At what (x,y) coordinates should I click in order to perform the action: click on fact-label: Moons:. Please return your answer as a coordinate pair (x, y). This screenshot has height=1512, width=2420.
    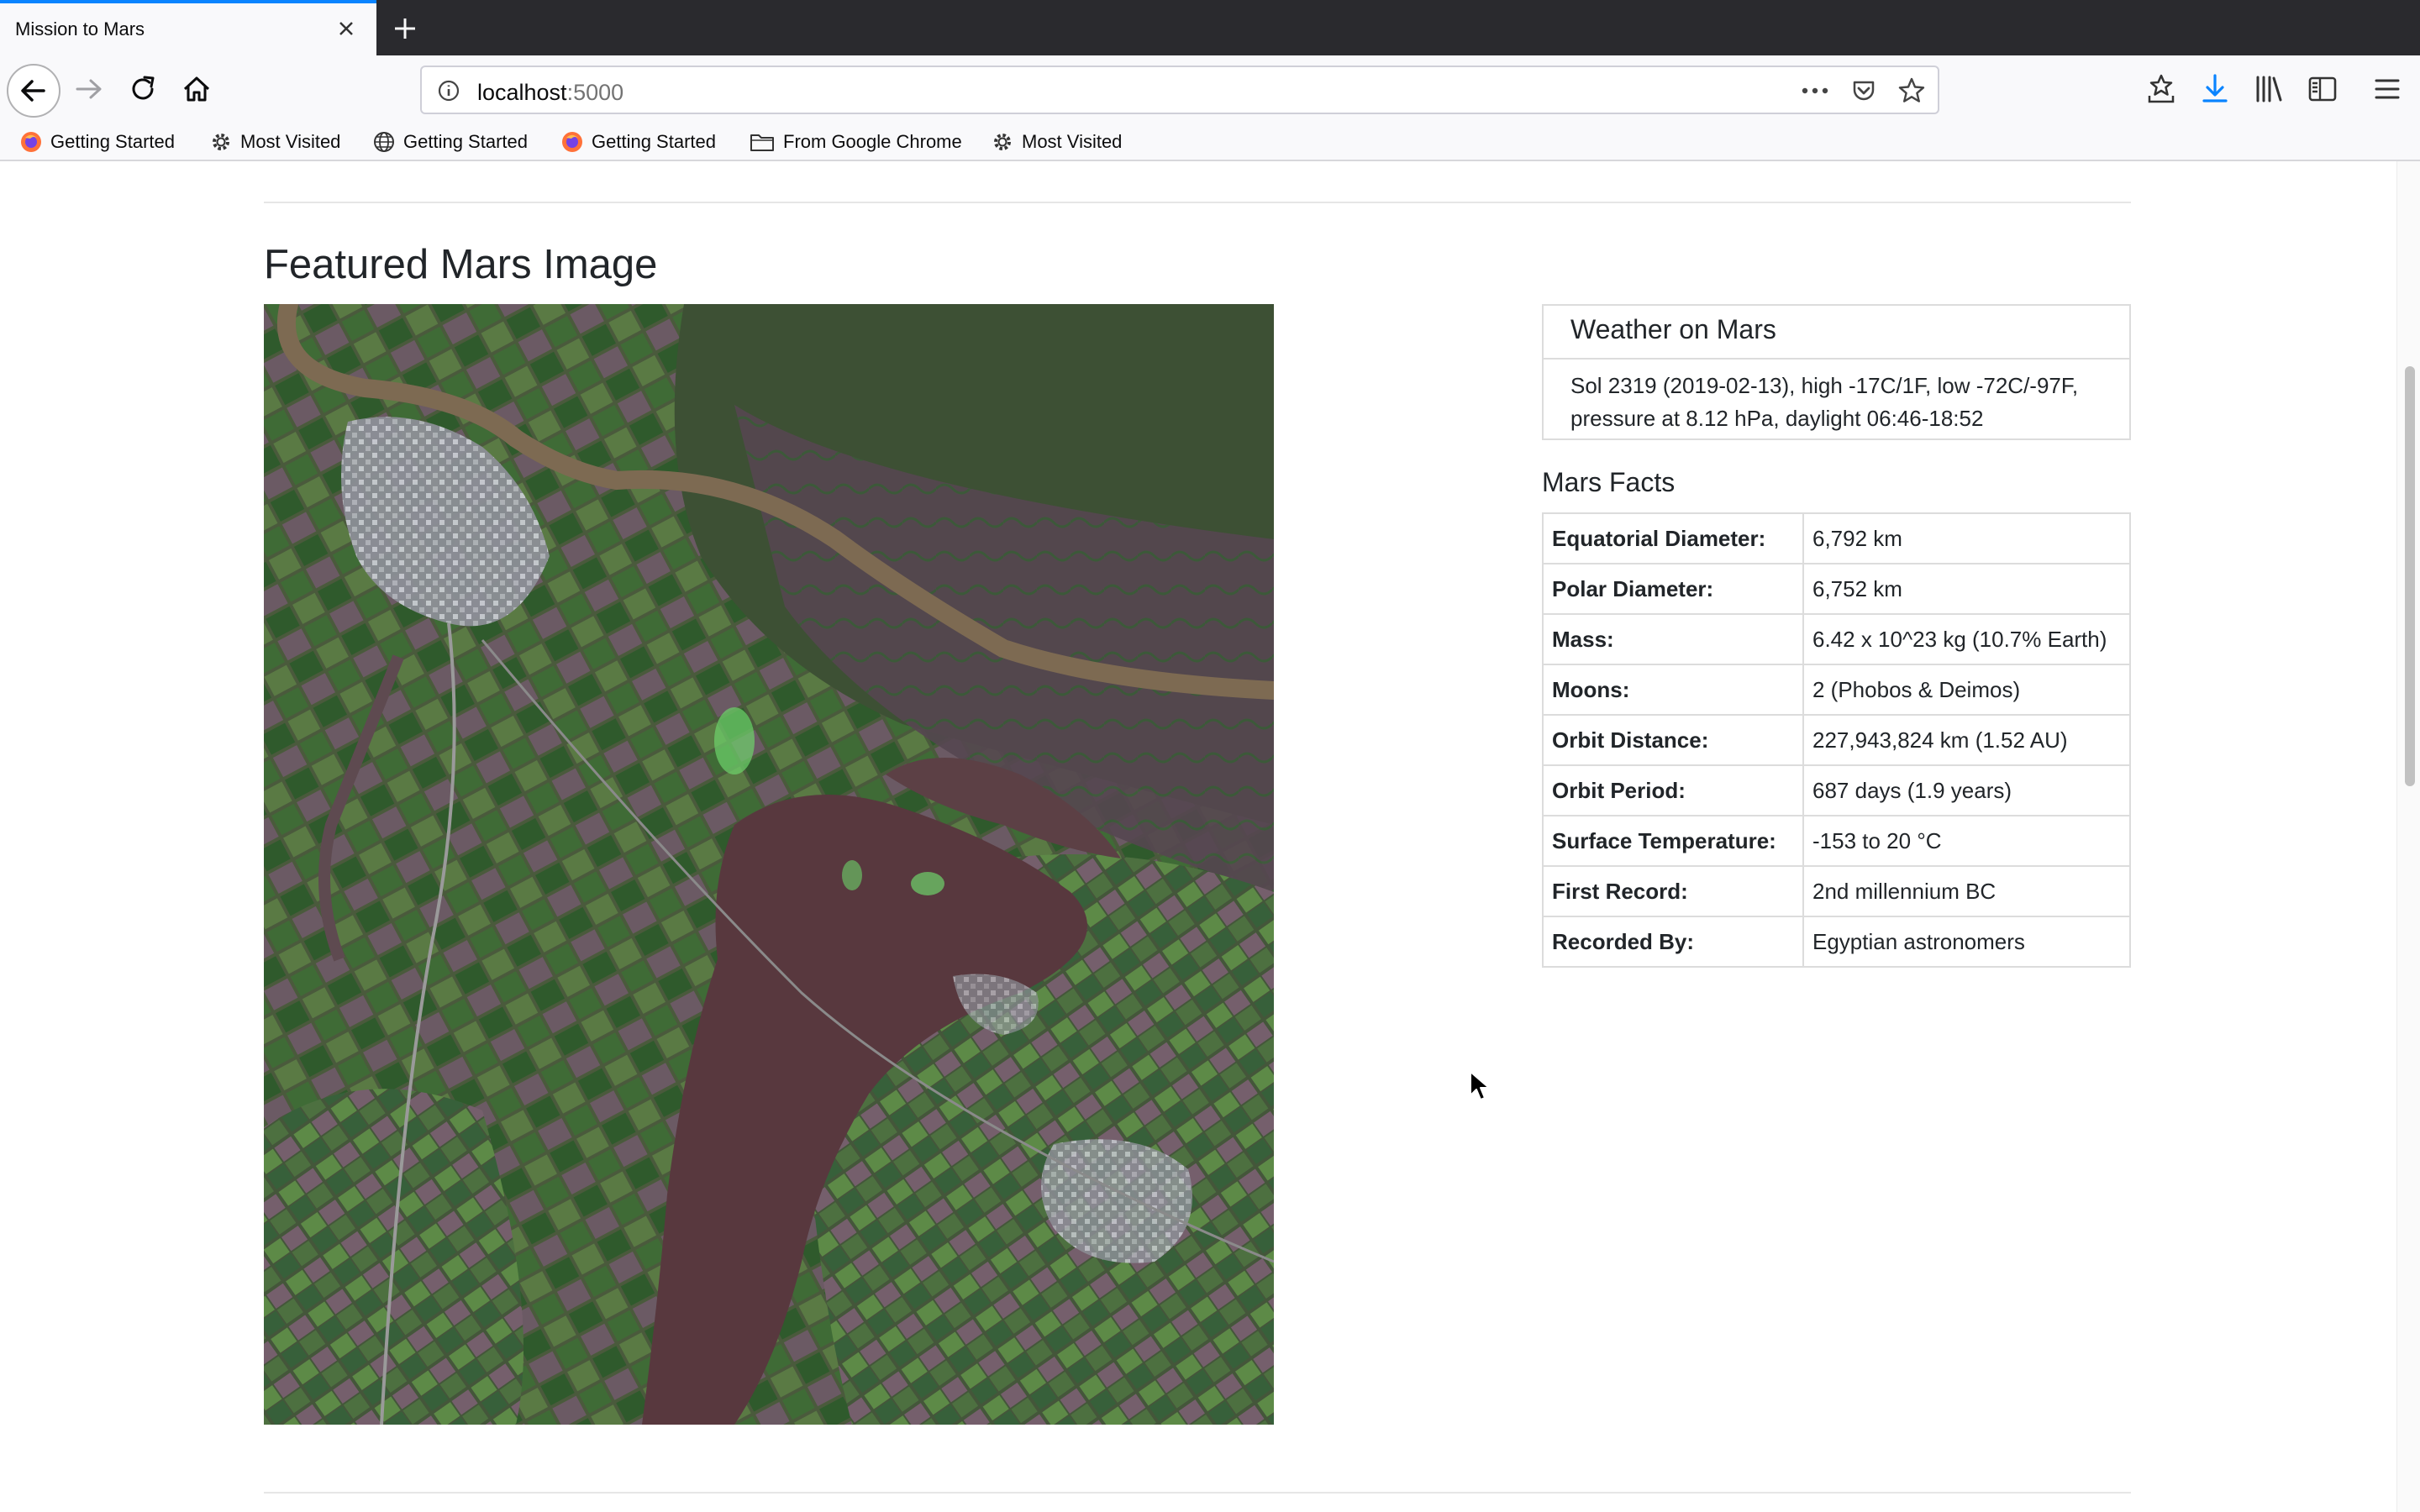
    Looking at the image, I should click on (1673, 690).